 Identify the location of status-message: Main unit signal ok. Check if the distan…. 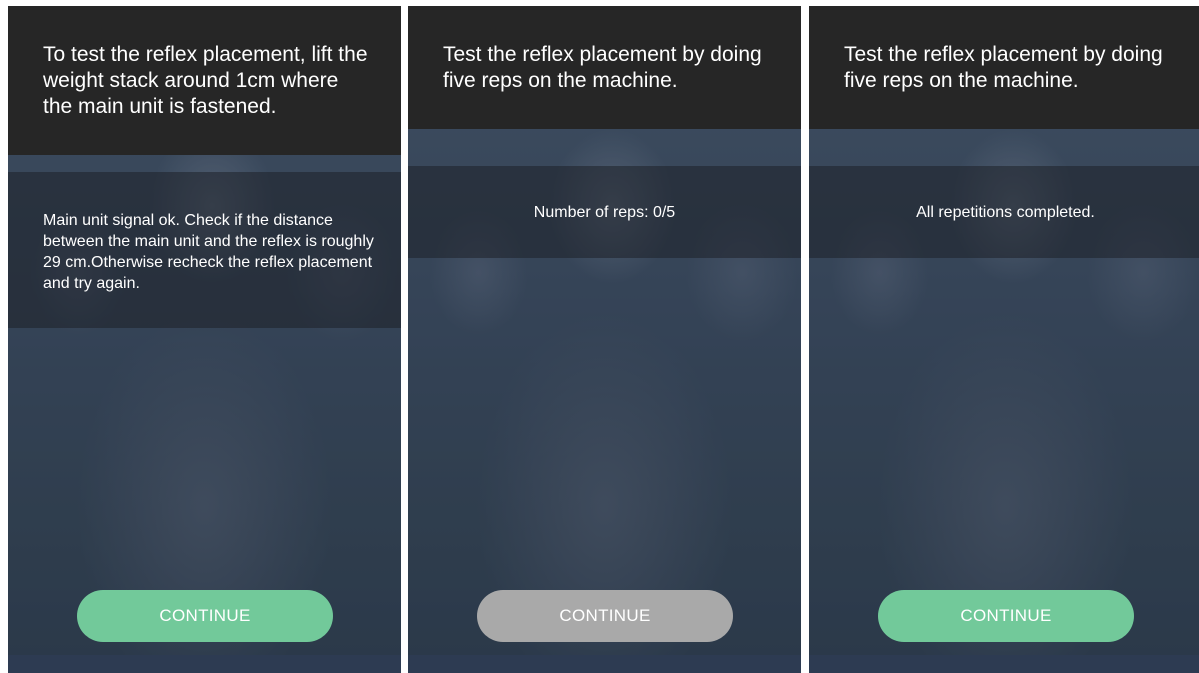
(204, 250).